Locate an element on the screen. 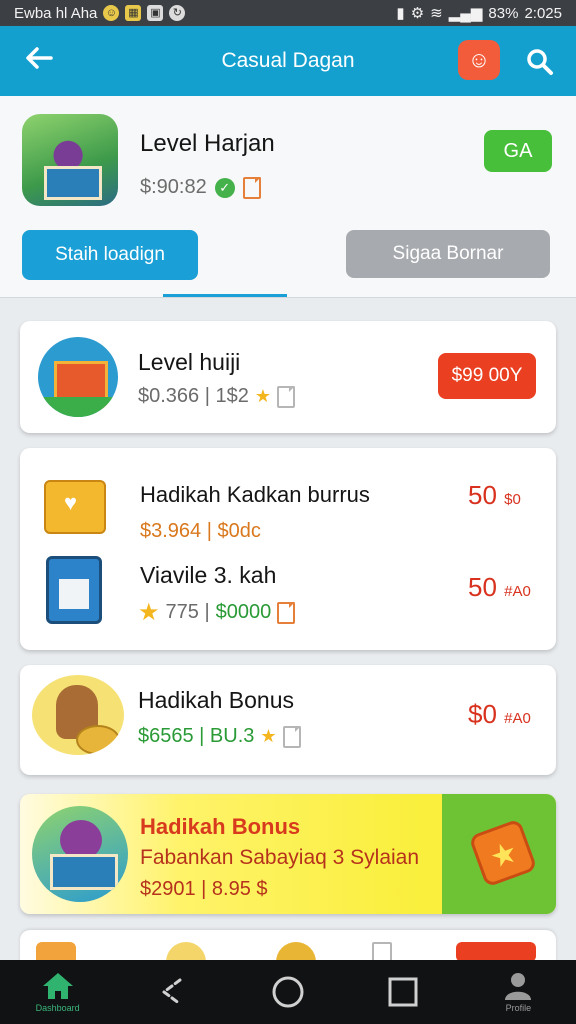 Image resolution: width=576 pixels, height=1024 pixels. nav-back is located at coordinates (173, 992).